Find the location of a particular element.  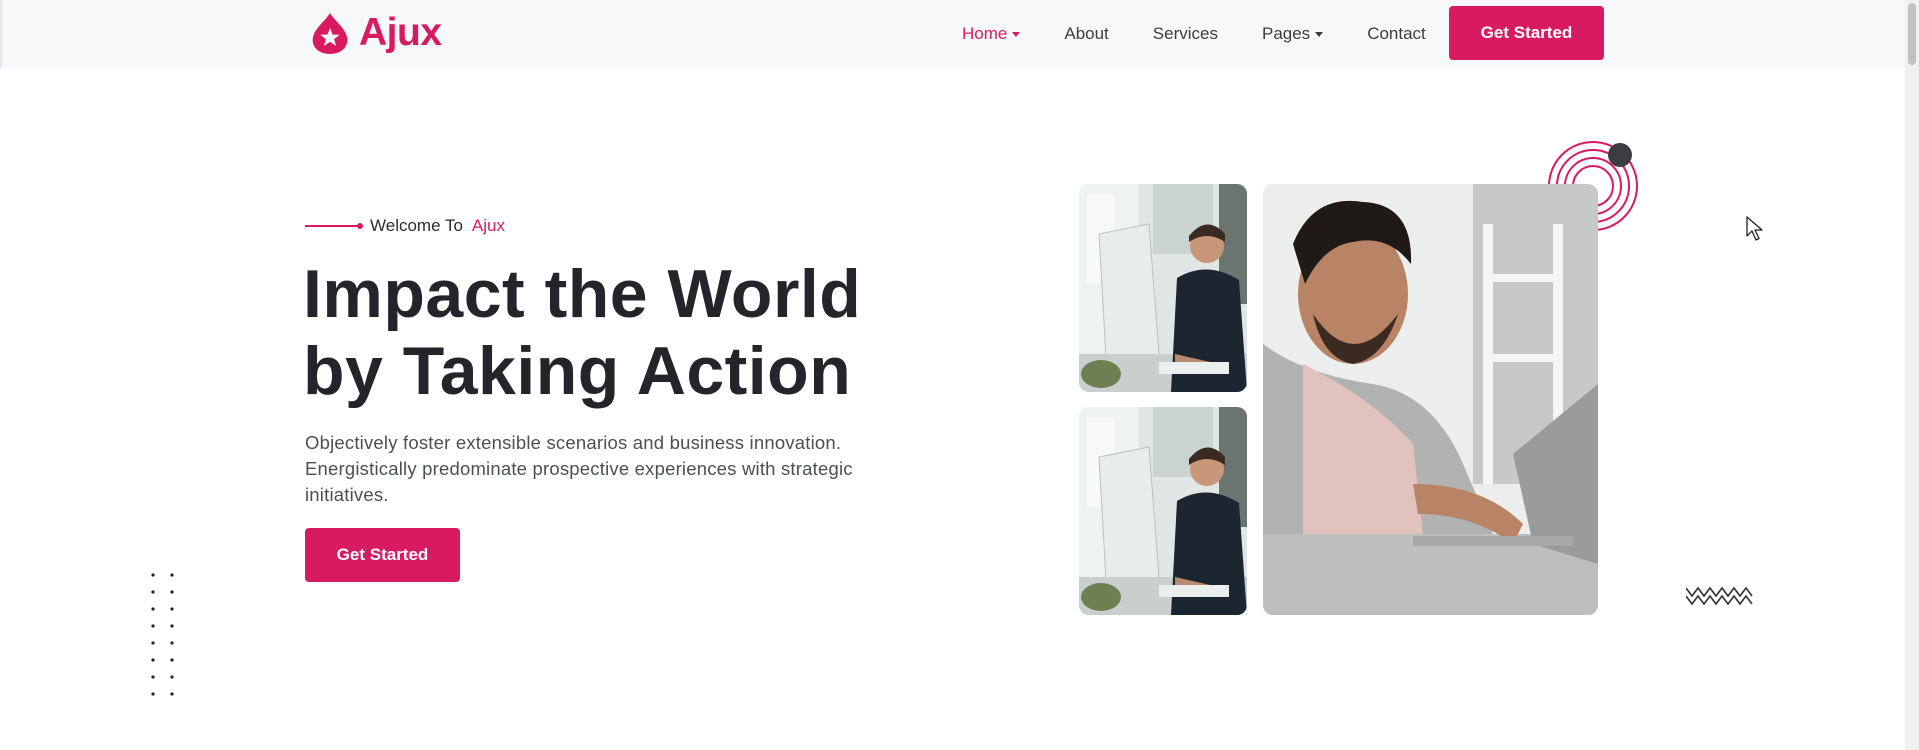

eyebrow-prefix: Welcome To is located at coordinates (416, 225).